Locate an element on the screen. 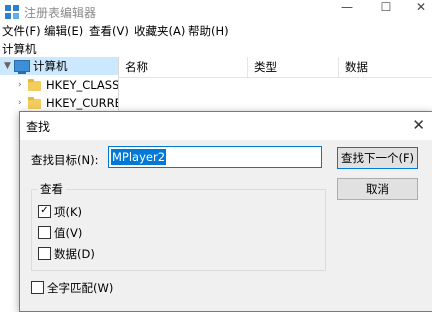 The height and width of the screenshot is (312, 432). maximize-icon: ☐ is located at coordinates (386, 7).